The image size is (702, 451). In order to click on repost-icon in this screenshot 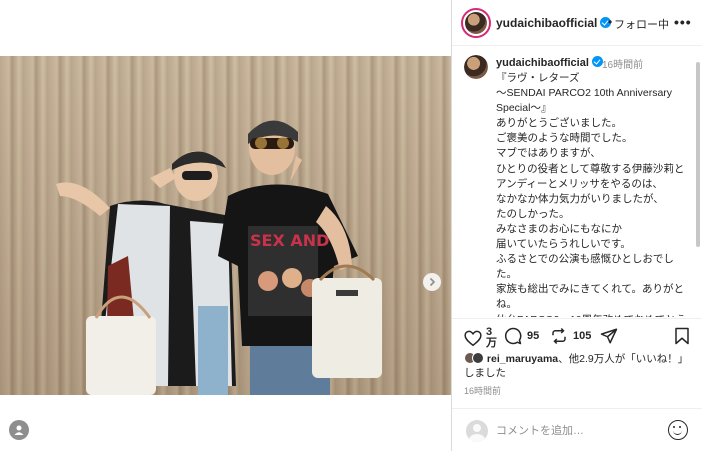, I will do `click(559, 336)`.